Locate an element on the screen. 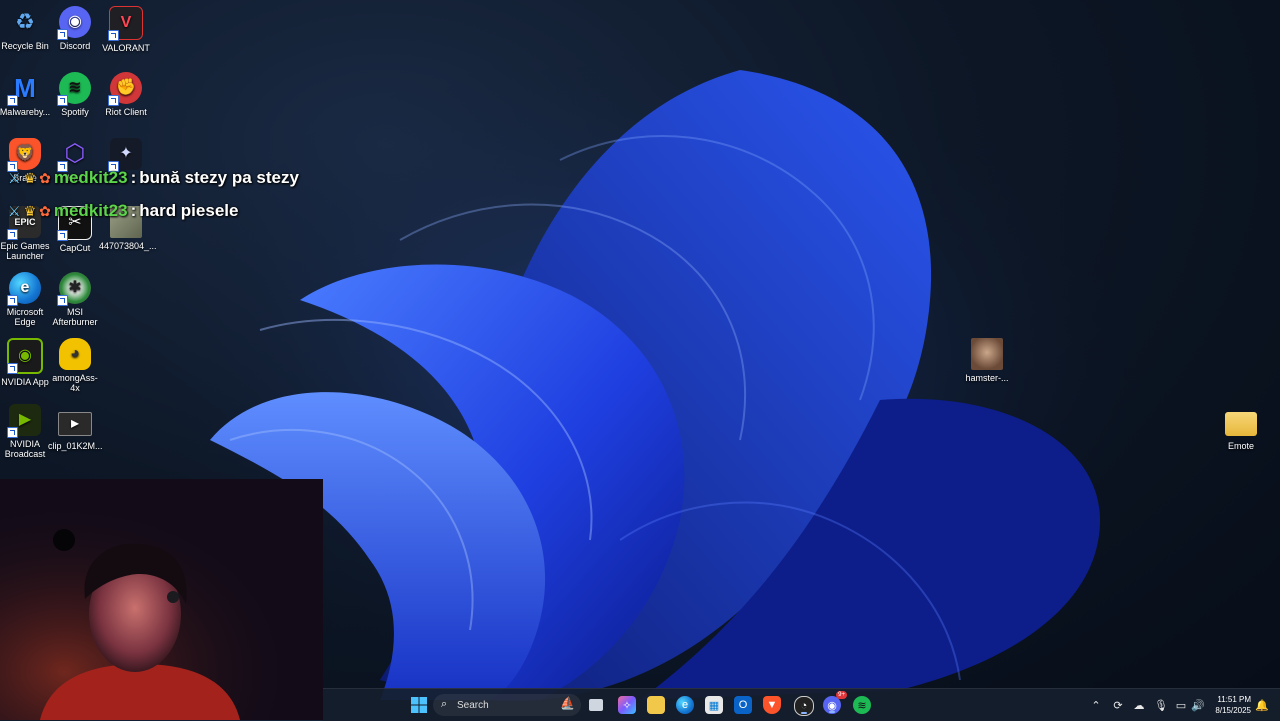 The image size is (1280, 721). emote-file-icon: ◕ is located at coordinates (75, 354).